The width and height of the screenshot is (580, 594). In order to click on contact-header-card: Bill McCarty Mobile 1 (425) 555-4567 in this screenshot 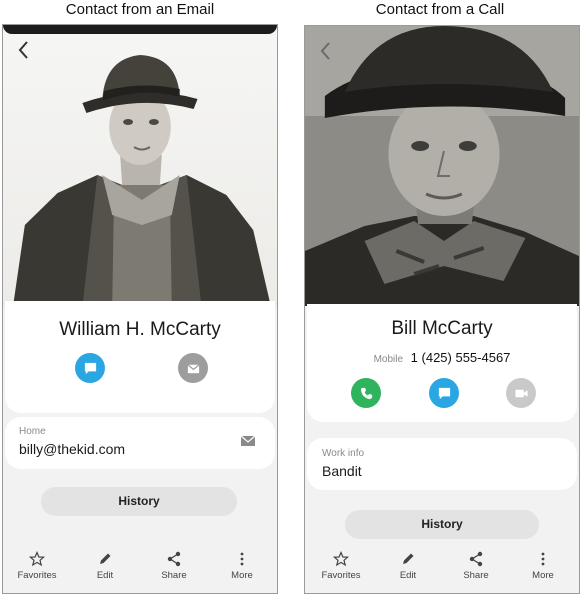, I will do `click(442, 363)`.